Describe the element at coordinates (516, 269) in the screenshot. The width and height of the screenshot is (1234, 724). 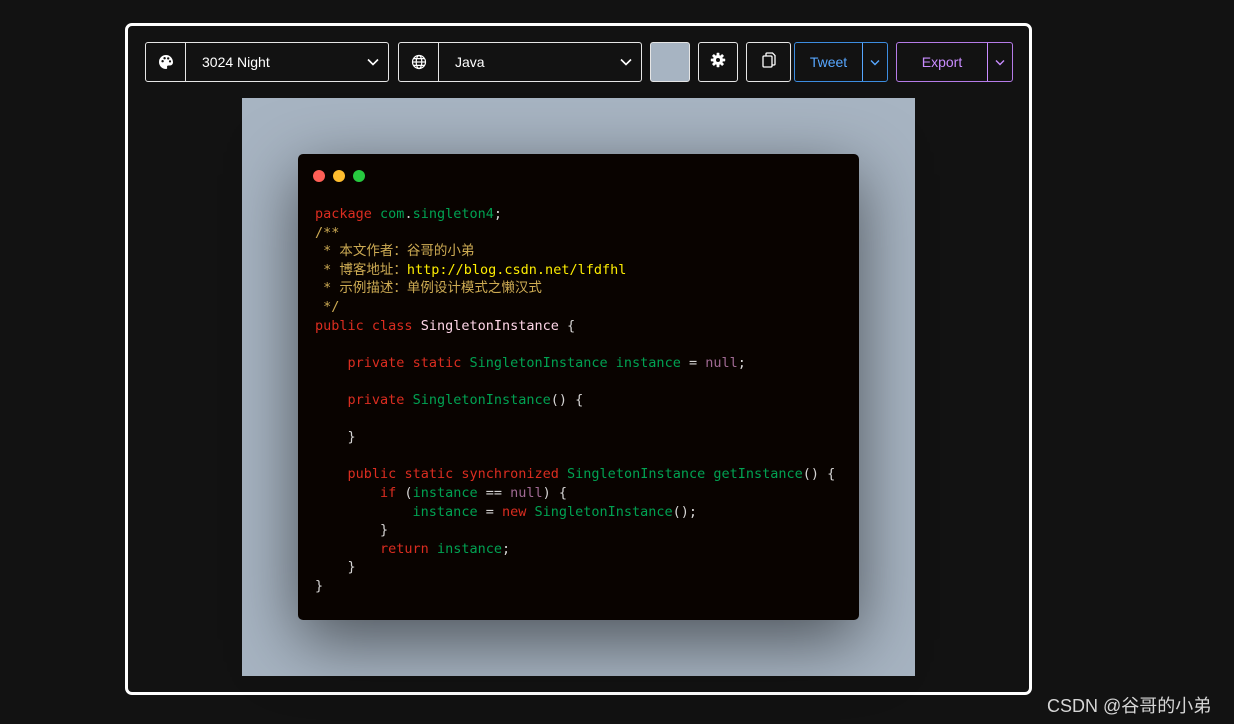
I see `code-token: http://blog.csdn.net/lfdfhl` at that location.